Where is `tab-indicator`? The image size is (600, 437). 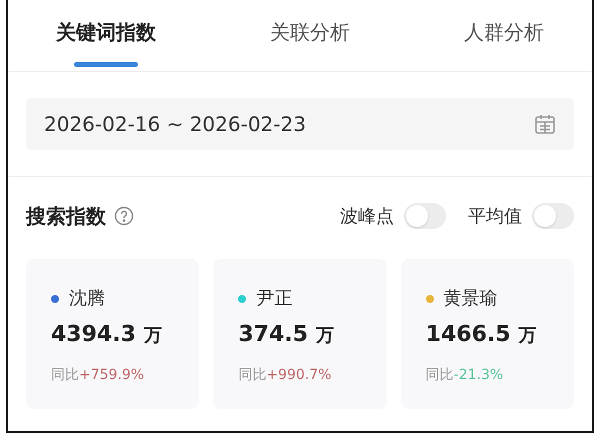
tab-indicator is located at coordinates (106, 64).